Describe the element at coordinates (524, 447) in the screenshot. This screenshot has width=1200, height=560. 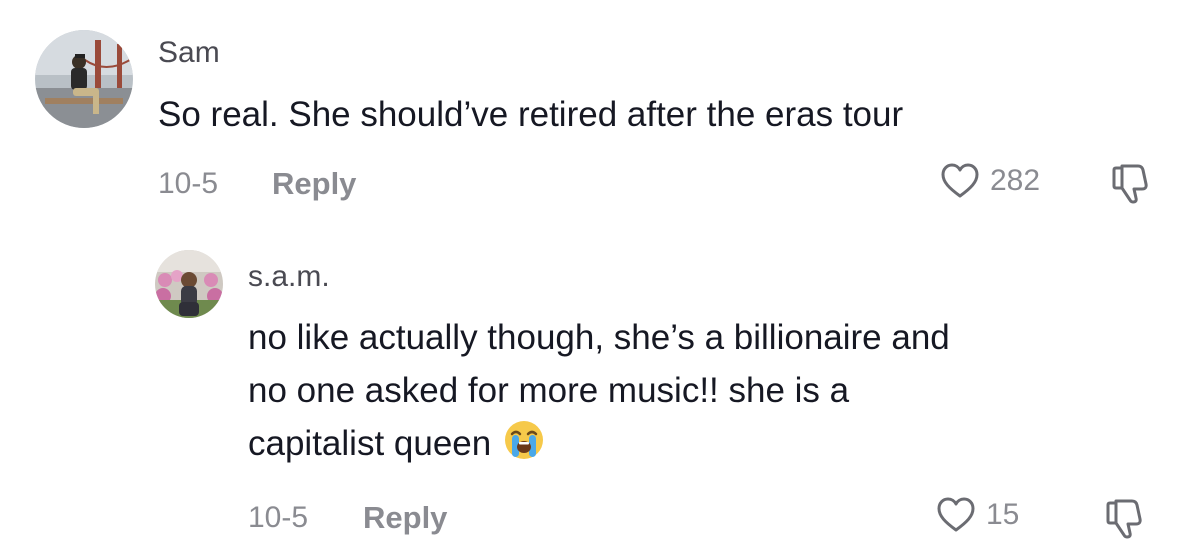
I see `loudly-crying-face-emoji-icon` at that location.